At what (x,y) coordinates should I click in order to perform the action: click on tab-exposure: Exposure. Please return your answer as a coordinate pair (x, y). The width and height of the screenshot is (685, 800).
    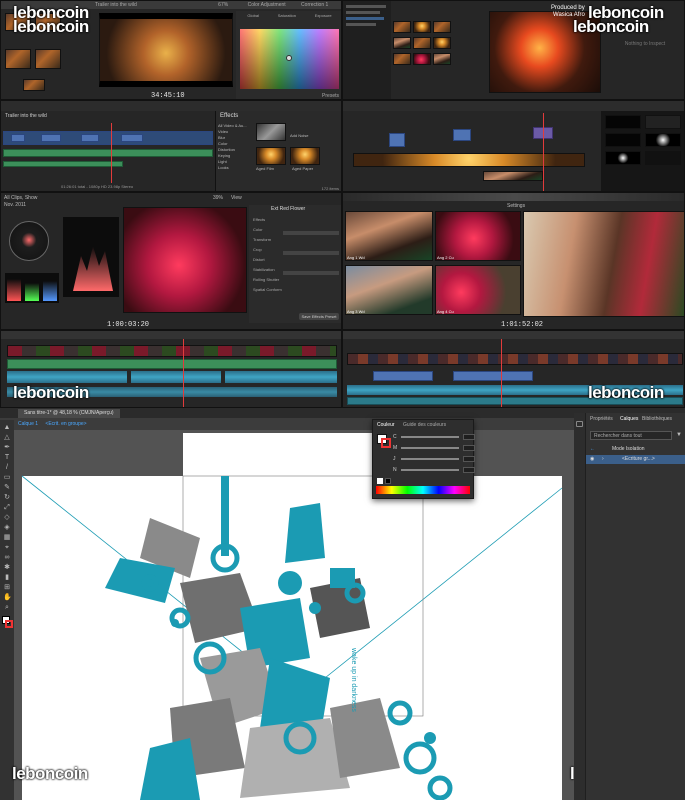
    Looking at the image, I should click on (323, 17).